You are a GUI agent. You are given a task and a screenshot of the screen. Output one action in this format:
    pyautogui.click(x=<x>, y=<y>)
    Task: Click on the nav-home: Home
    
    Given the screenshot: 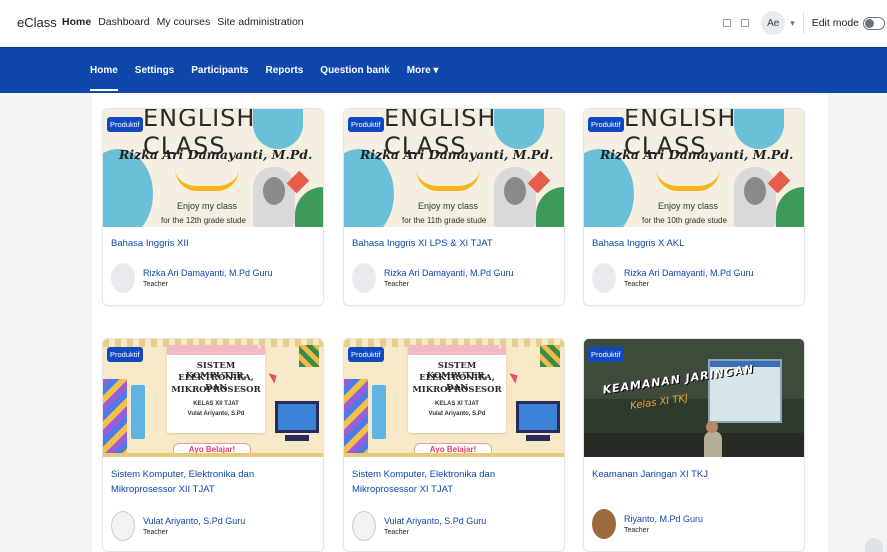 What is the action you would take?
    pyautogui.click(x=76, y=22)
    